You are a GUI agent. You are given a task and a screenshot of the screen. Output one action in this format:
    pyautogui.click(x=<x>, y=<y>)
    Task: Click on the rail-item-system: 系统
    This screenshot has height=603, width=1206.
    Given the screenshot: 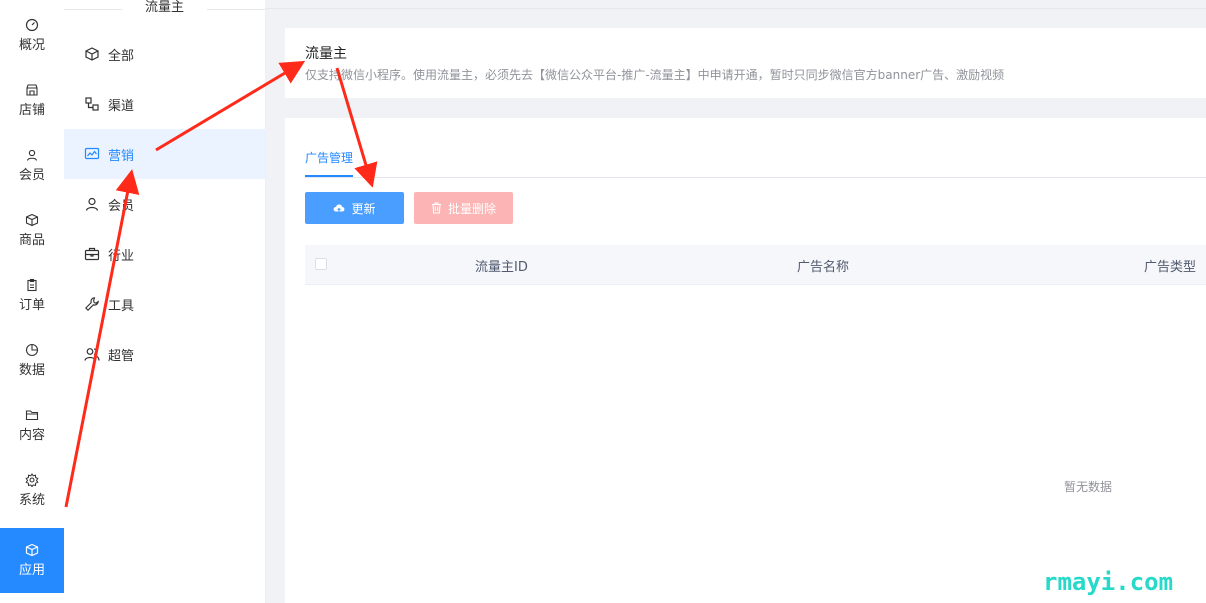 What is the action you would take?
    pyautogui.click(x=32, y=490)
    